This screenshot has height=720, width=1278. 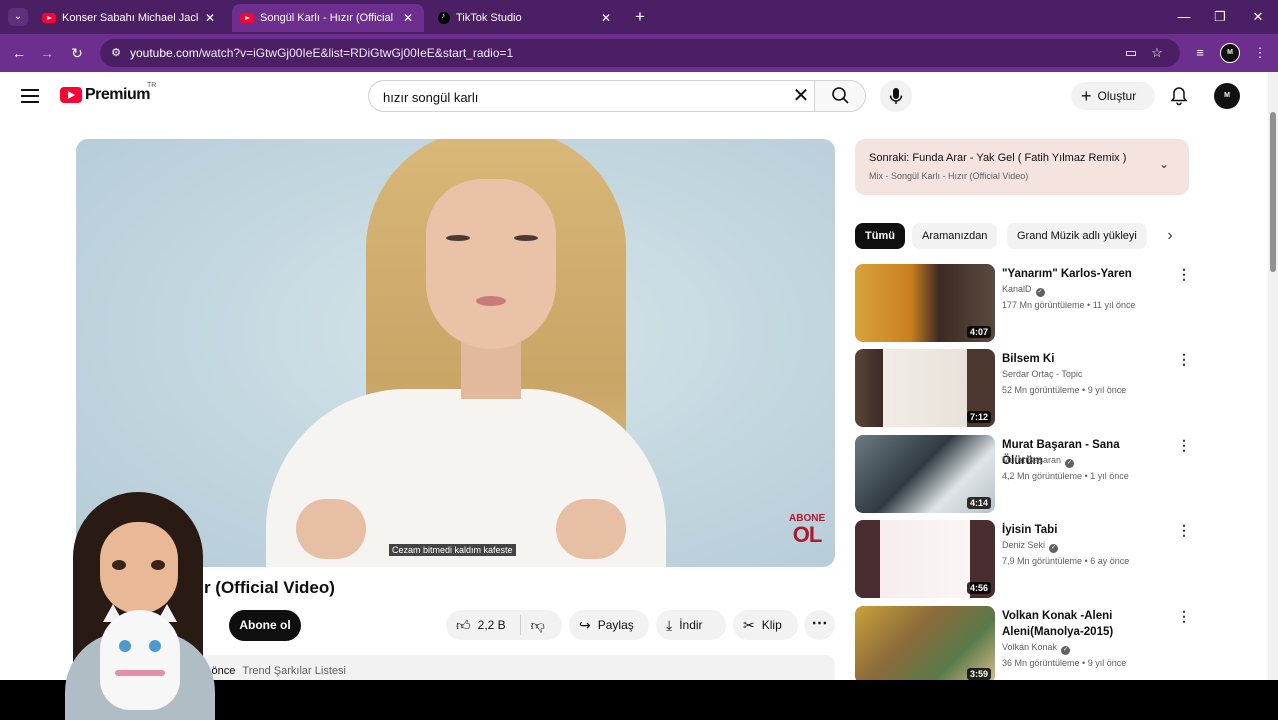 What do you see at coordinates (152, 85) in the screenshot?
I see `logo-region: TR` at bounding box center [152, 85].